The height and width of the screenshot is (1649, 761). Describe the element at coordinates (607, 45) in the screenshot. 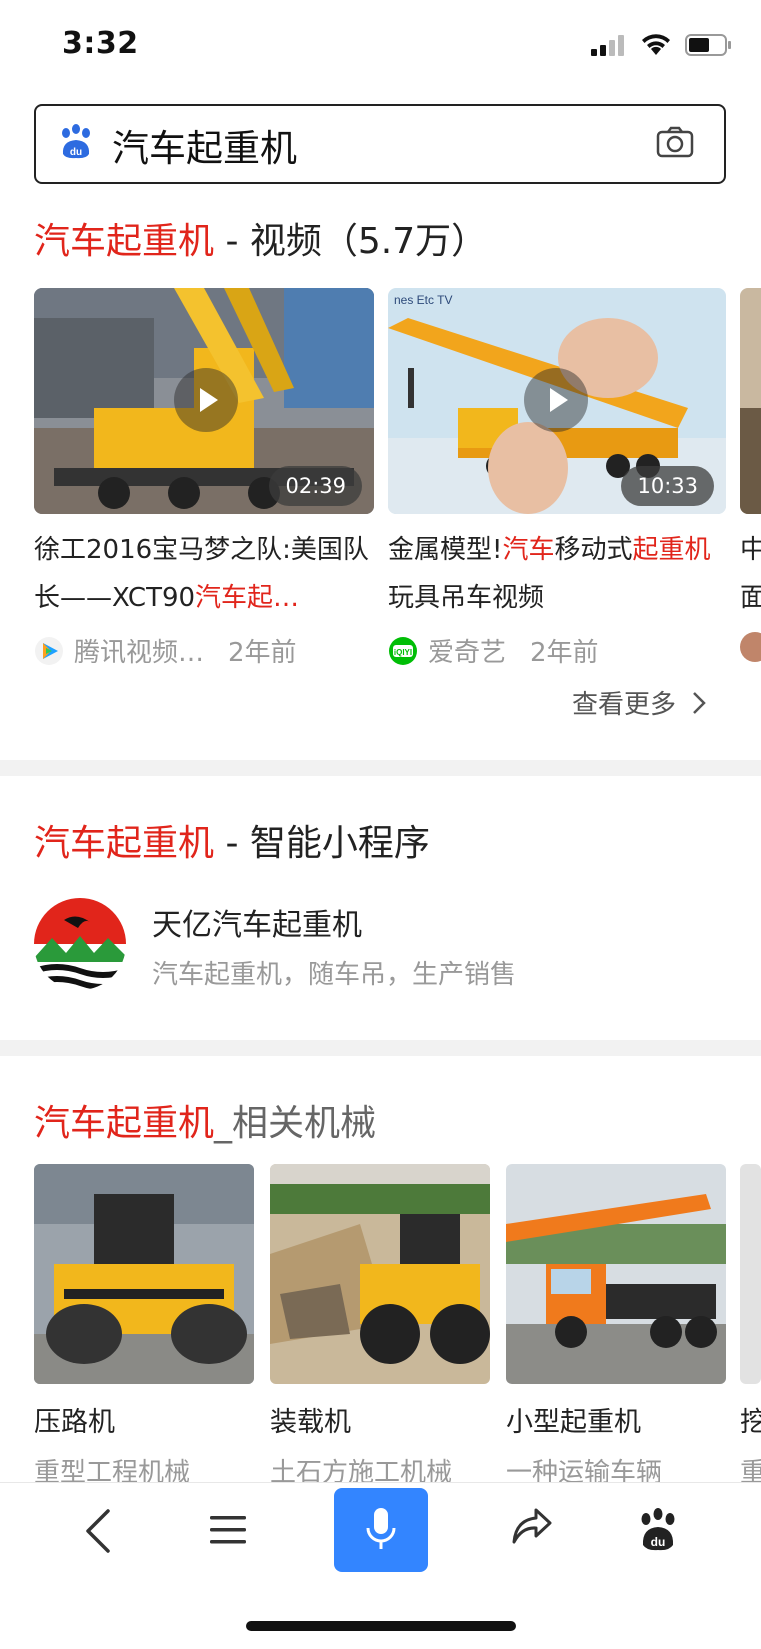

I see `cellular-signal-icon` at that location.